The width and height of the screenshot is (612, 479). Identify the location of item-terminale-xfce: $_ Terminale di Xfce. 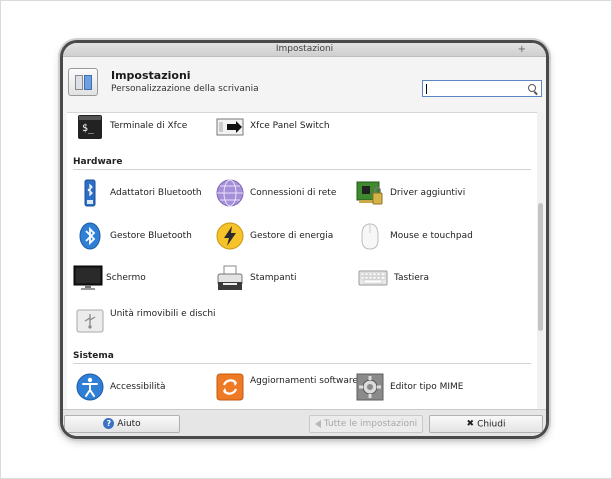
(141, 128).